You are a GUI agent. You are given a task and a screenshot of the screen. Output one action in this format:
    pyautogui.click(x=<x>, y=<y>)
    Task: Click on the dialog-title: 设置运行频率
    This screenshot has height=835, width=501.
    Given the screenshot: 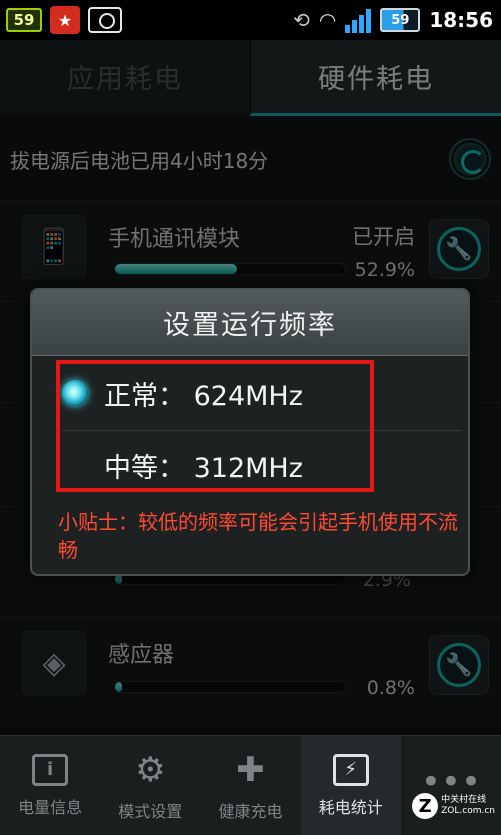 What is the action you would take?
    pyautogui.click(x=250, y=323)
    